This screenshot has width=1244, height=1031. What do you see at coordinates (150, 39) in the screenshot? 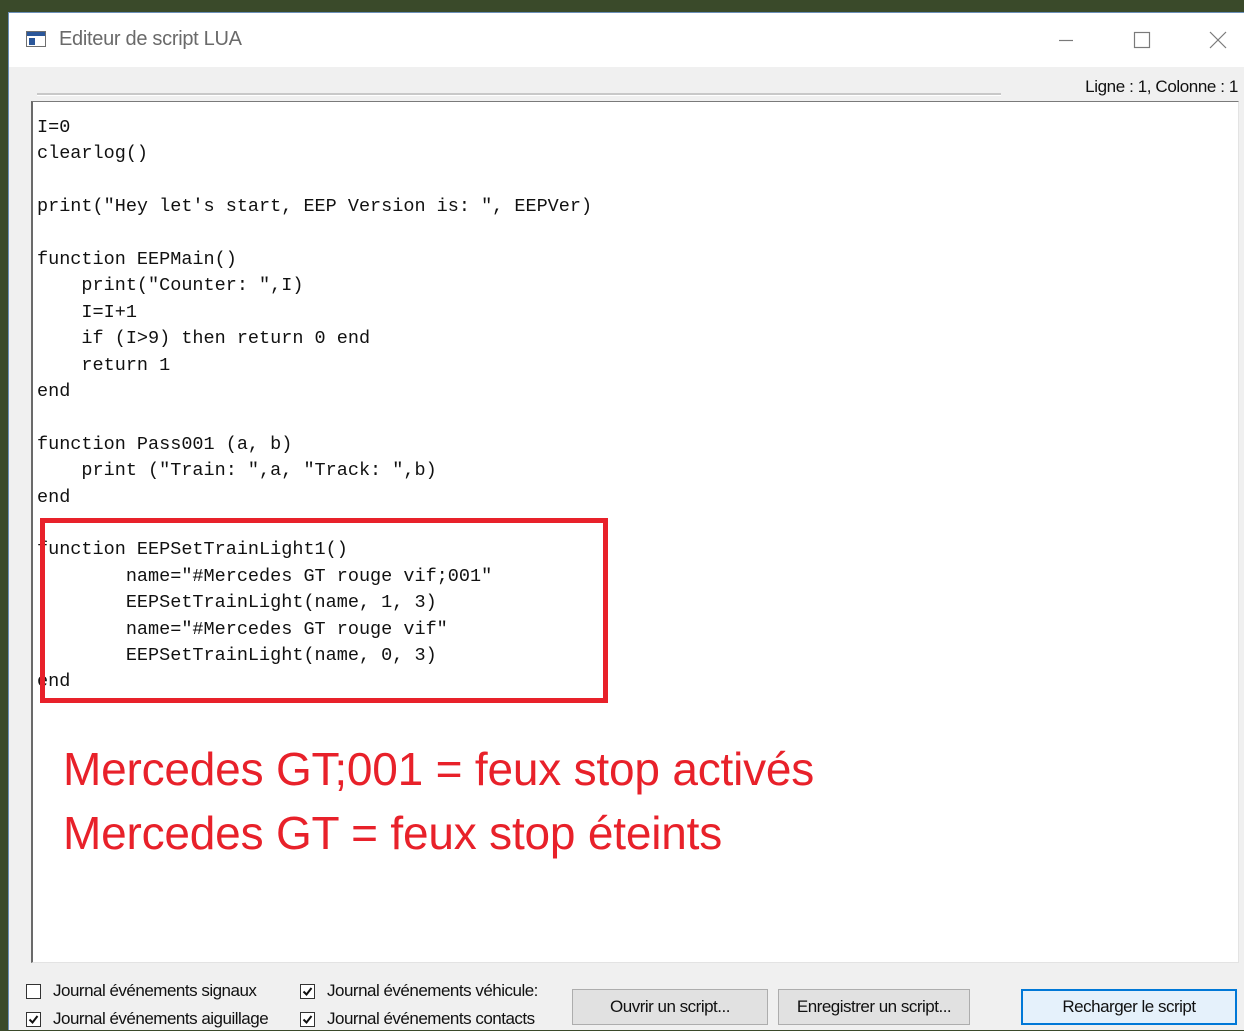
I see `window-title: Editeur de script LUA` at bounding box center [150, 39].